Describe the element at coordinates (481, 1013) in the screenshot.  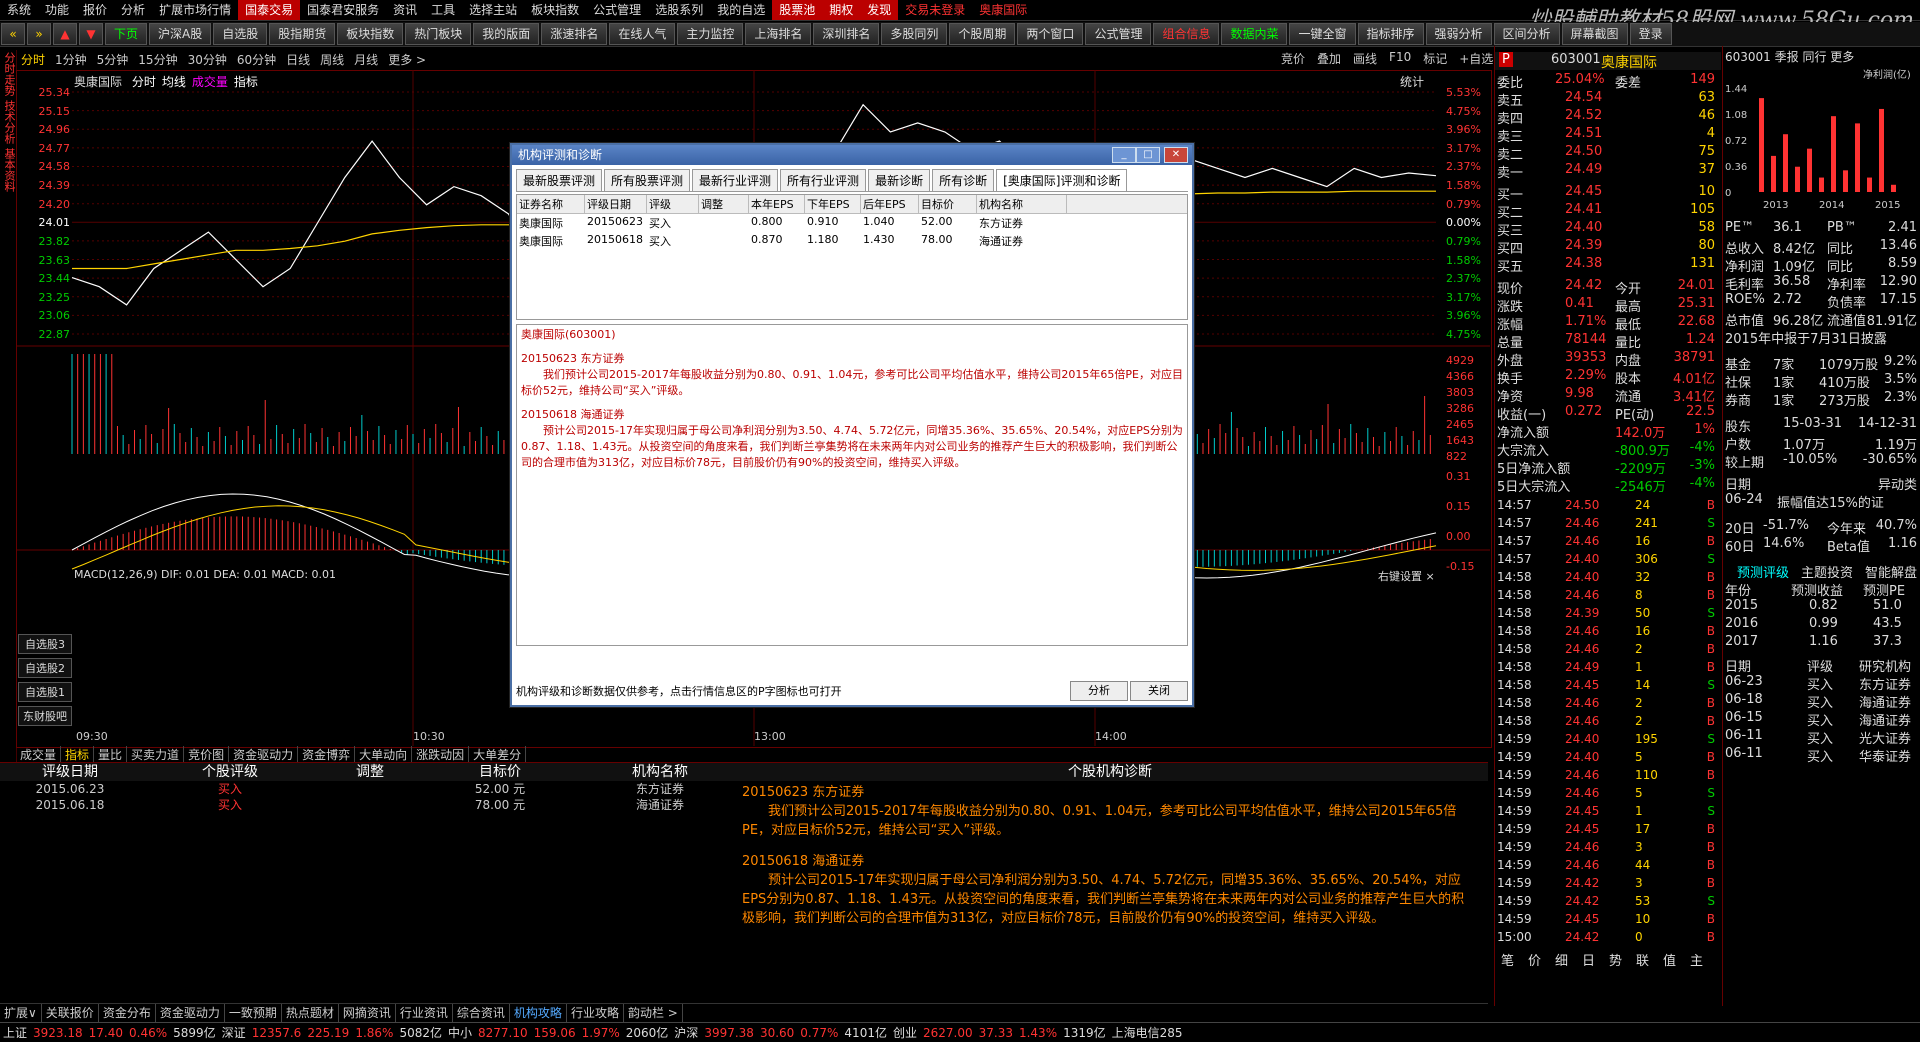
I see `bottom-tab-8: 综合资讯` at that location.